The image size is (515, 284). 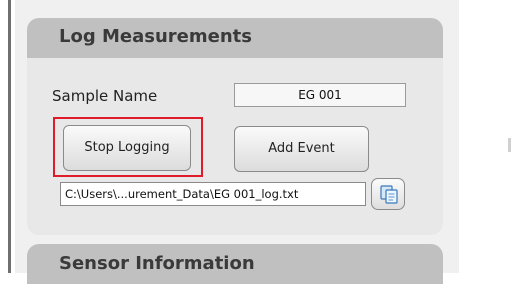 I want to click on right-edge-marker, so click(x=509, y=145).